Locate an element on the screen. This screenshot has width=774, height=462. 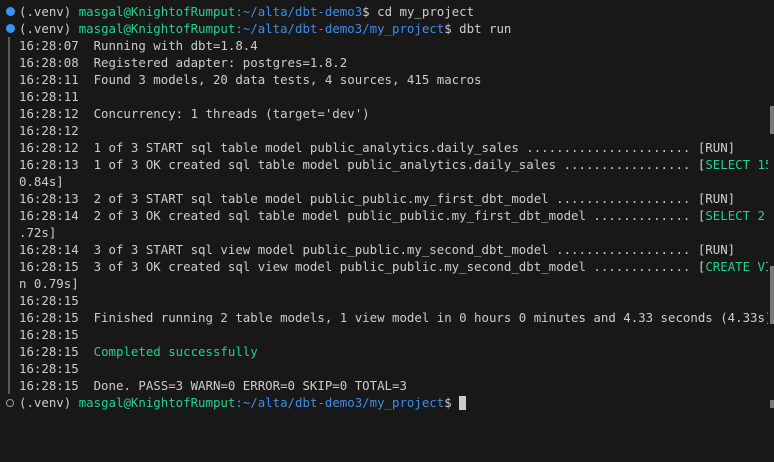
prompt-path: :~/alta/dbt-demo3 is located at coordinates (299, 11).